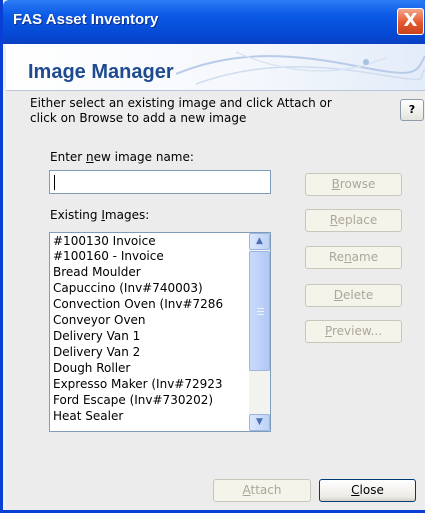 This screenshot has height=513, width=425. What do you see at coordinates (99, 320) in the screenshot?
I see `list-item: Conveyor Oven` at bounding box center [99, 320].